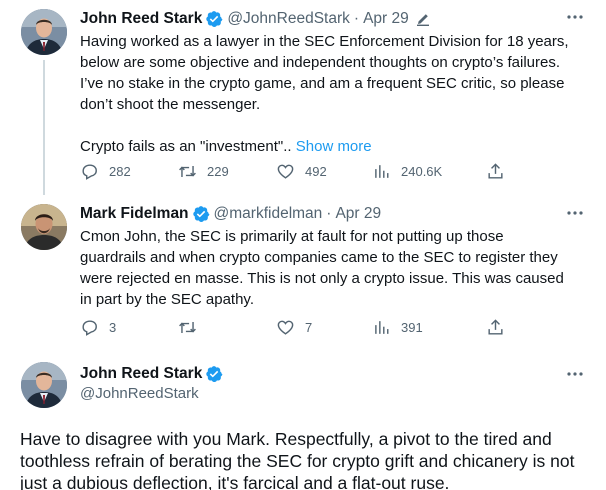  Describe the element at coordinates (113, 327) in the screenshot. I see `reply-count: 3` at that location.